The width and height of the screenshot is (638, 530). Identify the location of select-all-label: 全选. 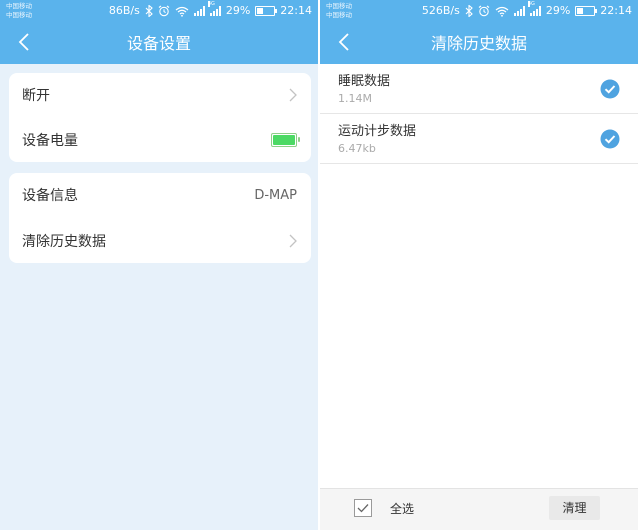
(402, 508).